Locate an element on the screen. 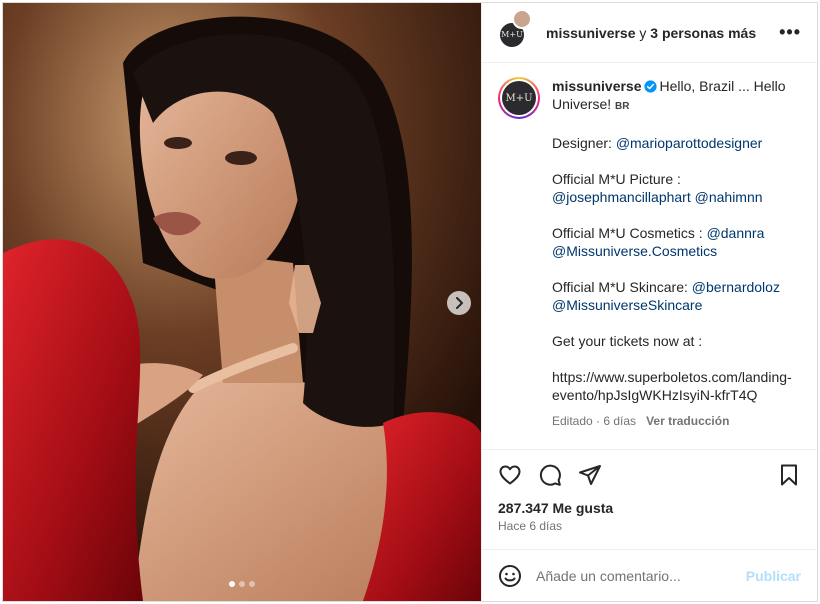  publish-button: Publicar is located at coordinates (773, 576).